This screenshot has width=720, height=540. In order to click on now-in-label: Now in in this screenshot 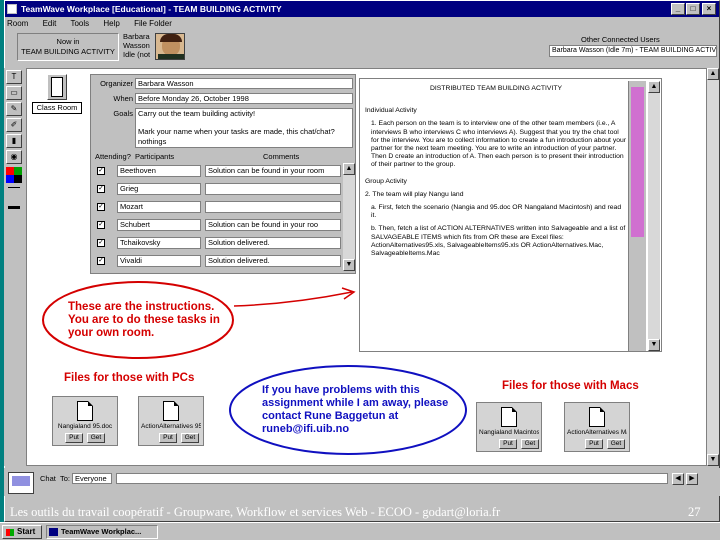, I will do `click(68, 41)`.